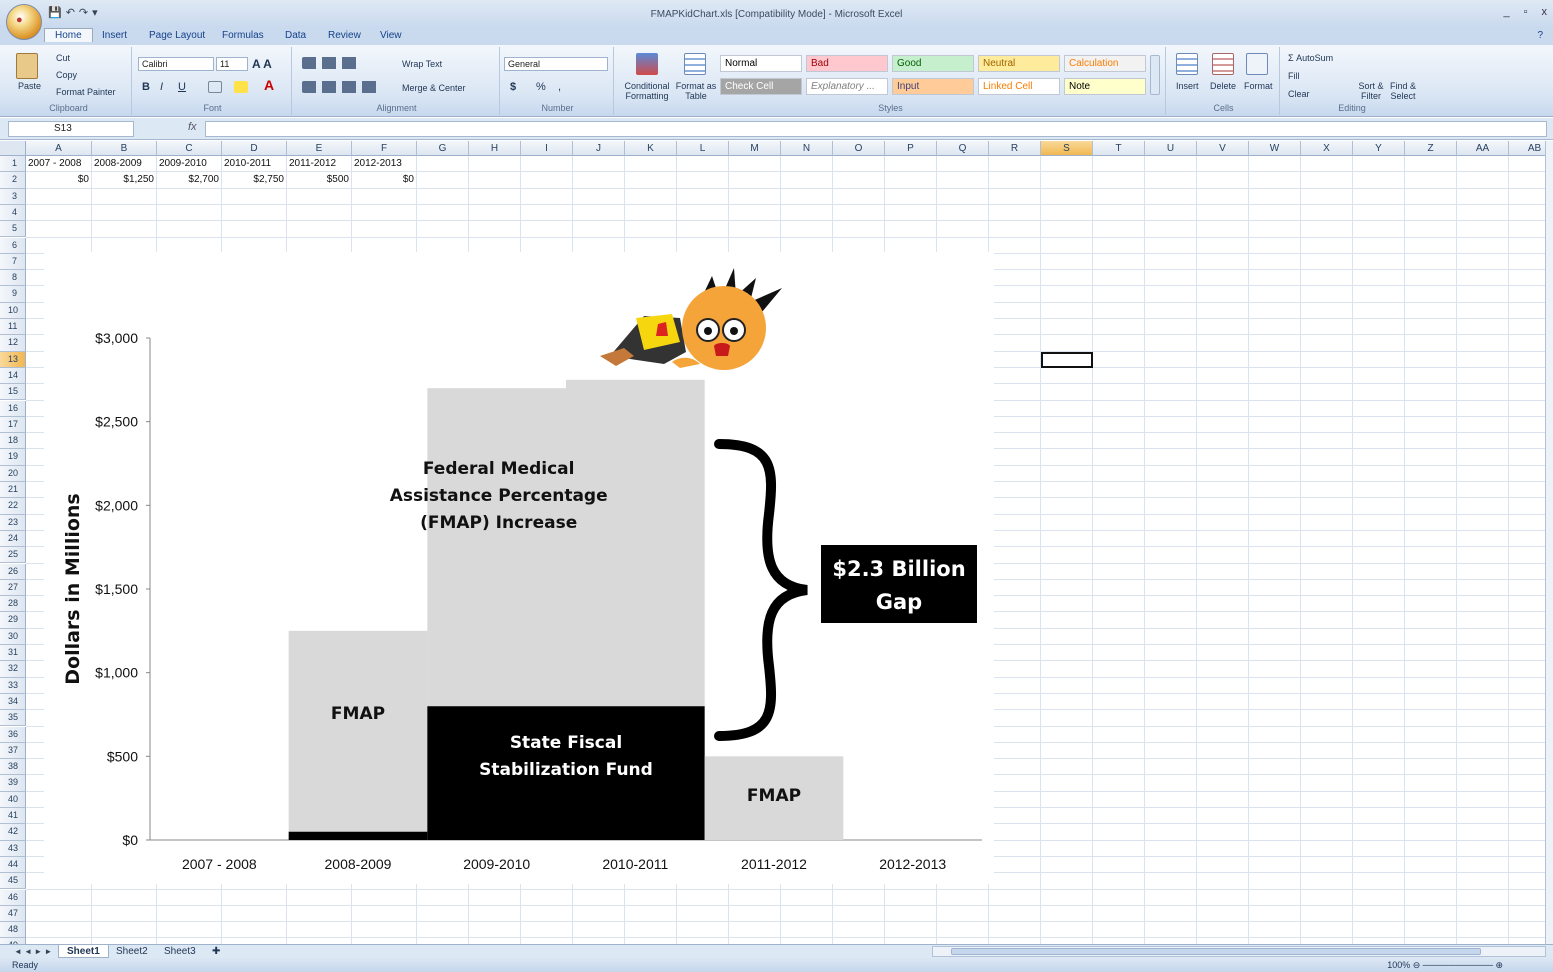  Describe the element at coordinates (180, 951) in the screenshot. I see `sheet-tab-3: Sheet3` at that location.